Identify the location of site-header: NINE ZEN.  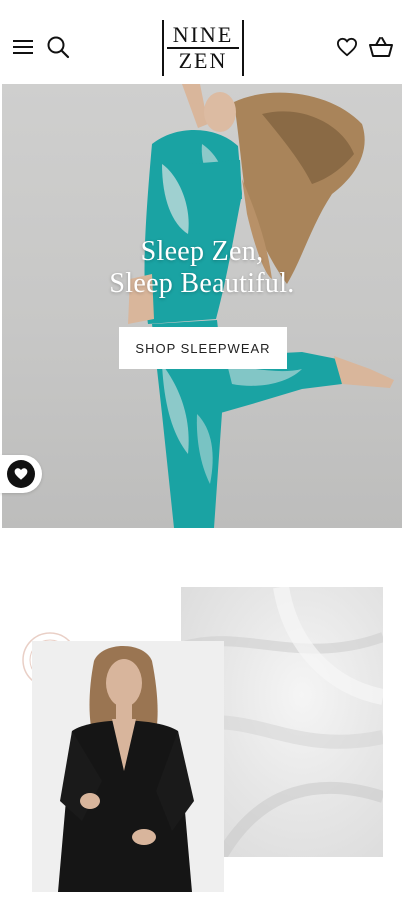
(202, 42).